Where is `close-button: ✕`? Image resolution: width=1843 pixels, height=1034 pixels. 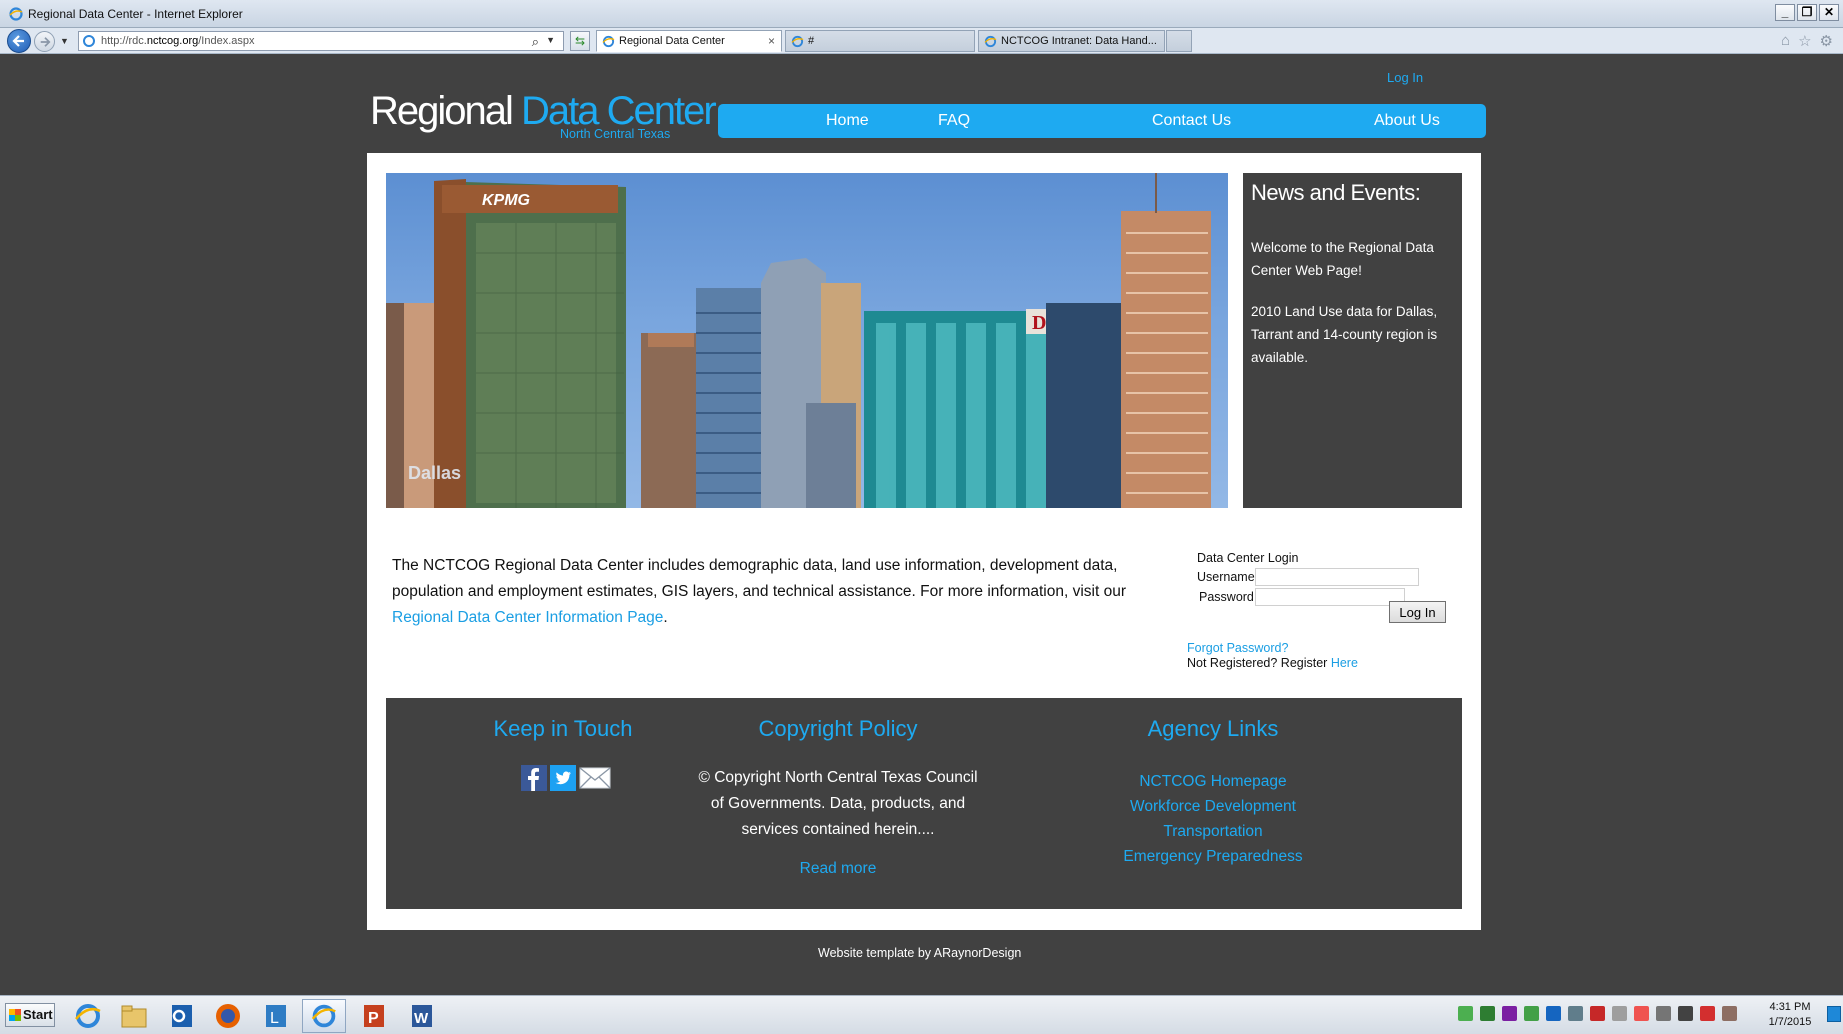 close-button: ✕ is located at coordinates (1829, 12).